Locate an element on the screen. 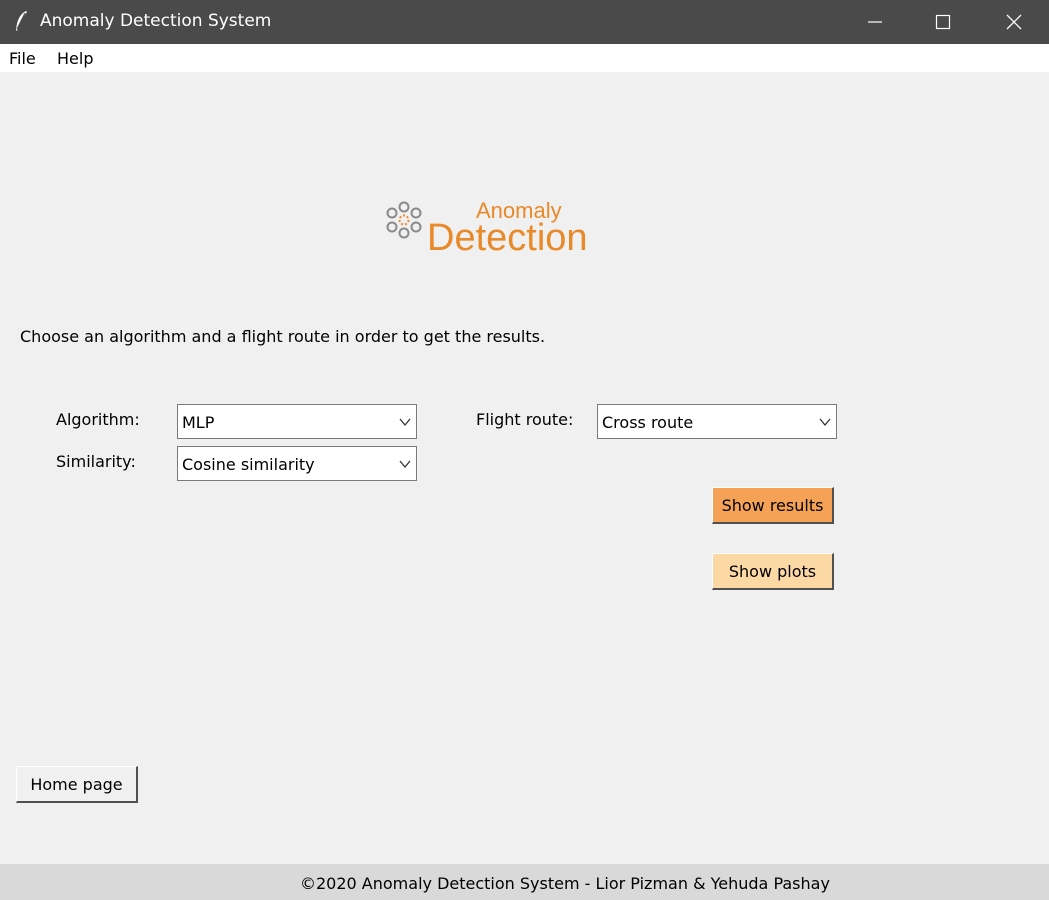 This screenshot has height=900, width=1049. anomaly-detection-logo: Anomaly Detection is located at coordinates (525, 228).